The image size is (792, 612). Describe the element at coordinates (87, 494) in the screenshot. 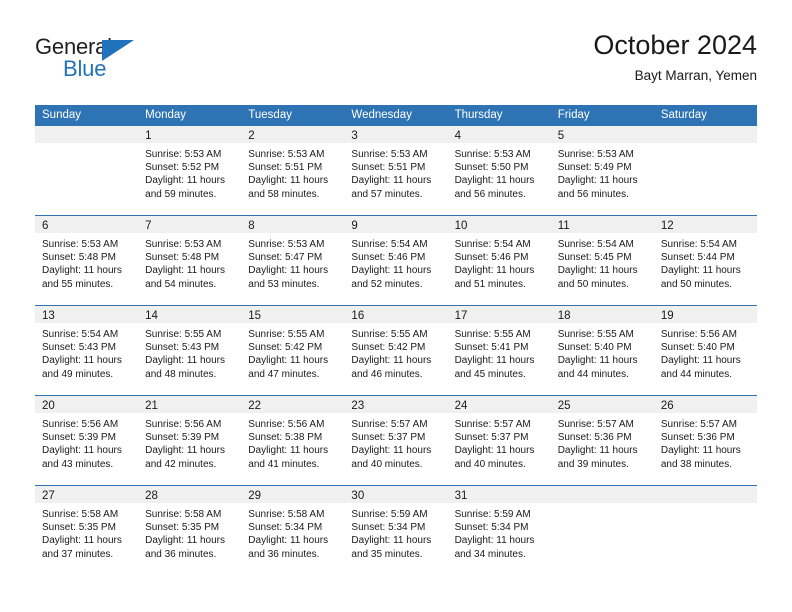

I see `day-number-strip: 27` at that location.